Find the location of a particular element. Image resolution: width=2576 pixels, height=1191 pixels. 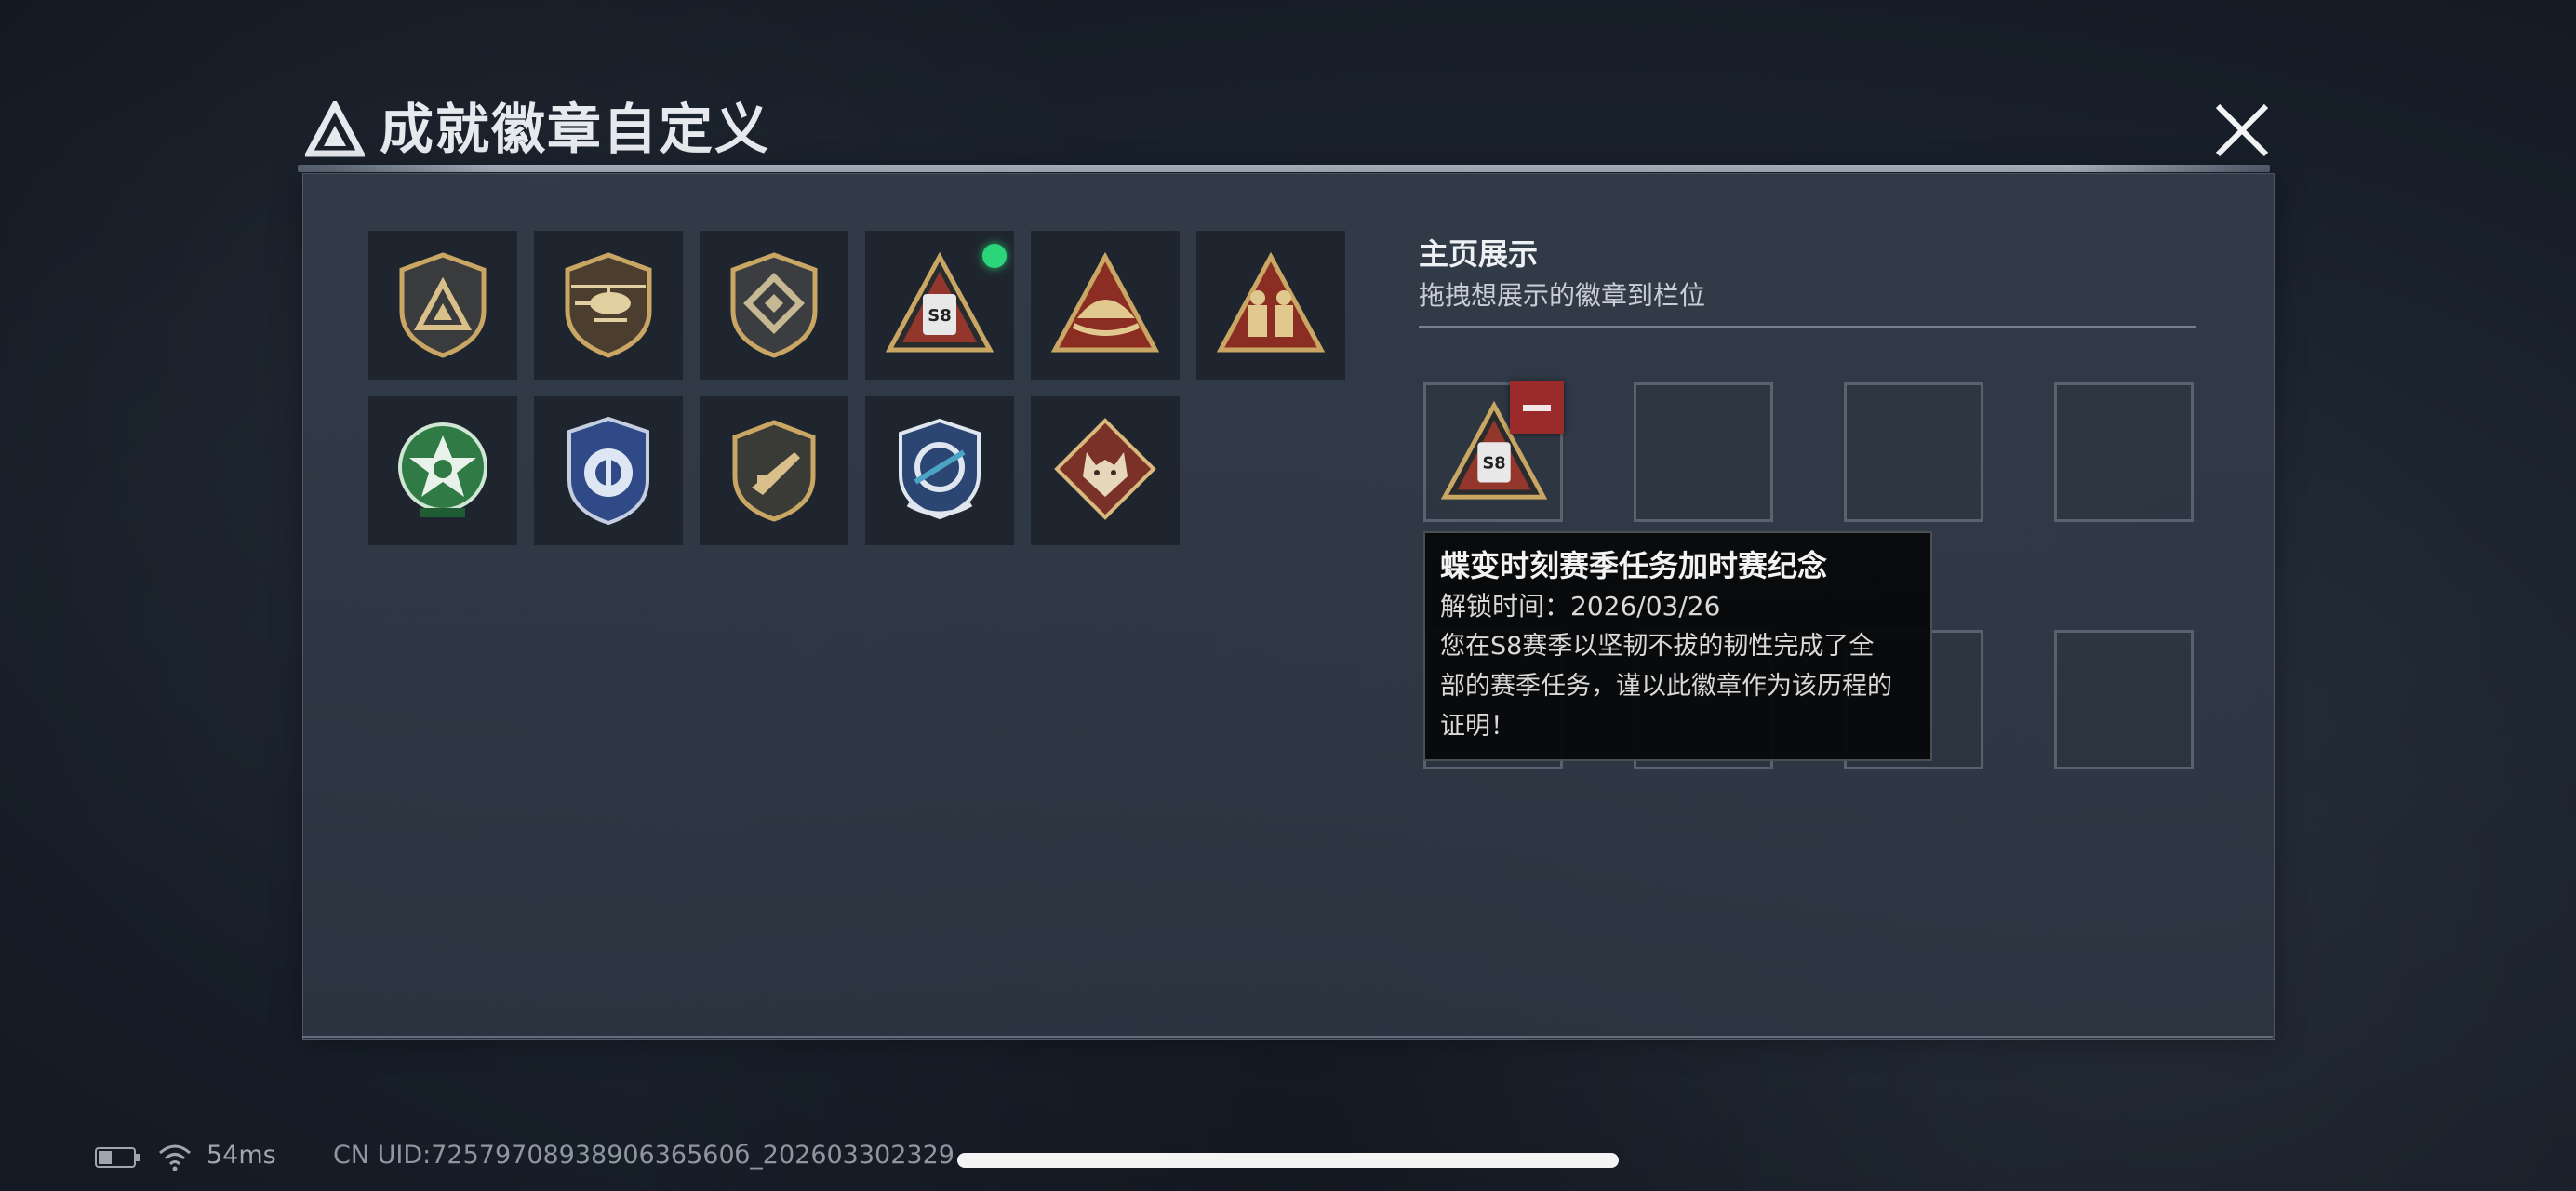

panel-bottom-line is located at coordinates (1287, 1037).